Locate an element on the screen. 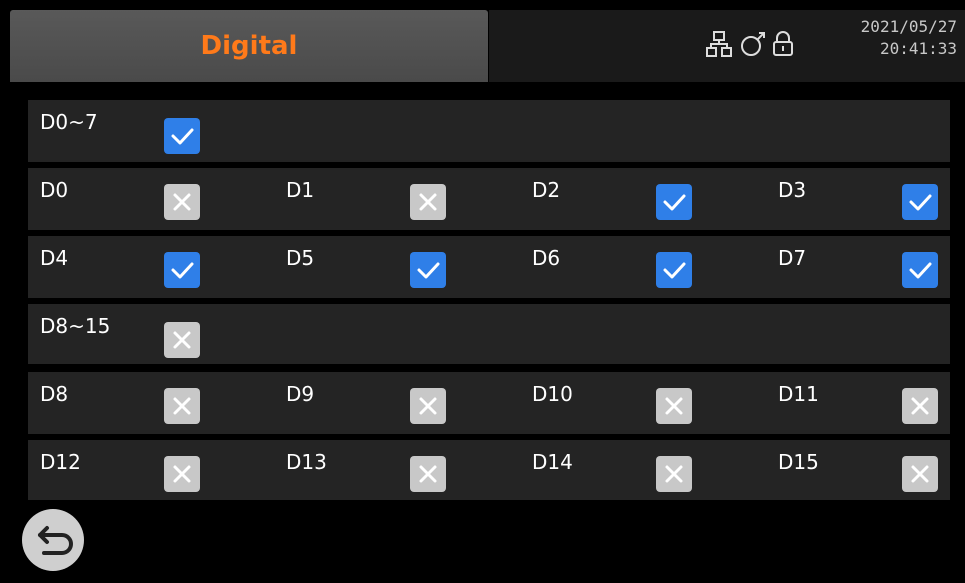  channel-cell: D13 is located at coordinates (397, 470).